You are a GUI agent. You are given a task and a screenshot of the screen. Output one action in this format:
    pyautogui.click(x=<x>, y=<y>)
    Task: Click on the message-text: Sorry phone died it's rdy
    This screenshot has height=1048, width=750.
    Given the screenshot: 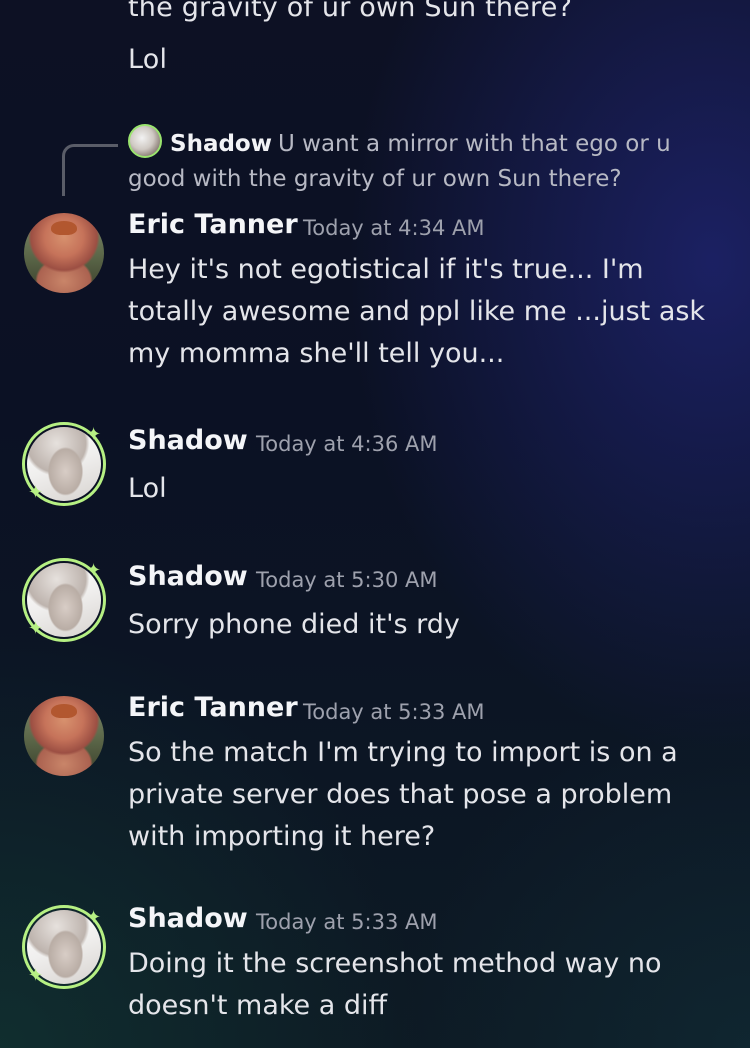 What is the action you would take?
    pyautogui.click(x=294, y=624)
    